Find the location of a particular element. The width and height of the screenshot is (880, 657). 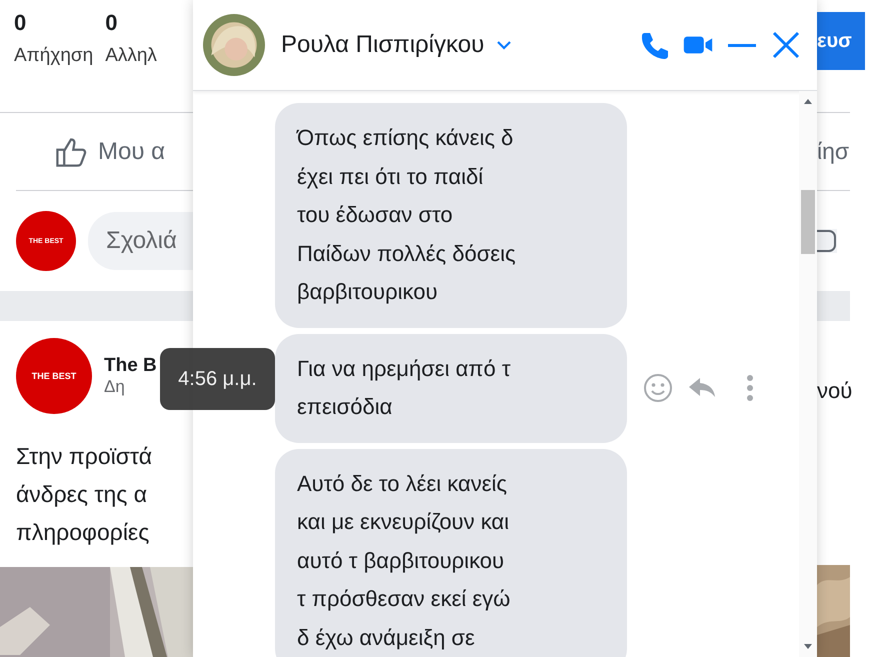

gif-icon is located at coordinates (827, 241).